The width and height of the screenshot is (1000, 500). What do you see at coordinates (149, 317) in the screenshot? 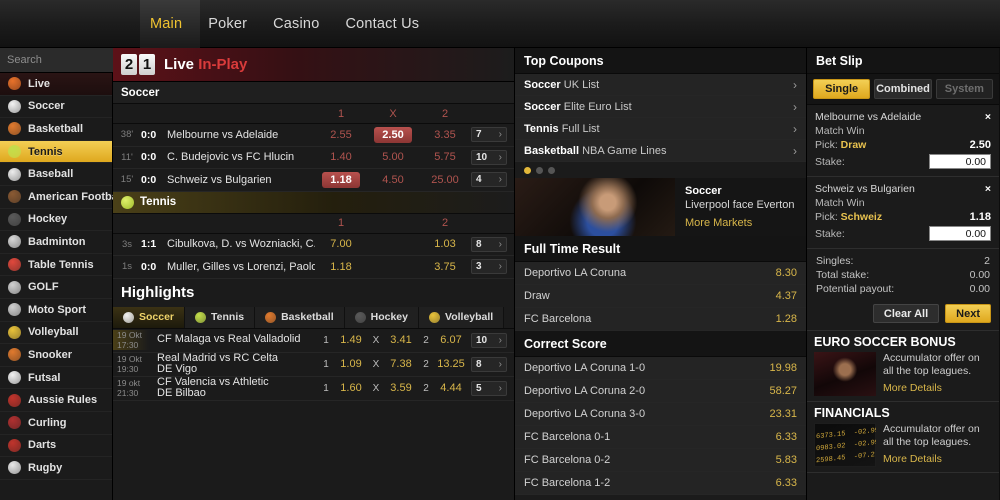
I see `tab-soccer: Soccer` at bounding box center [149, 317].